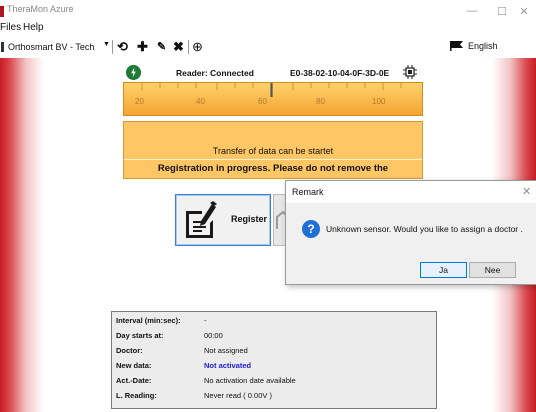  What do you see at coordinates (226, 350) in the screenshot?
I see `doctor-value: Not assigned` at bounding box center [226, 350].